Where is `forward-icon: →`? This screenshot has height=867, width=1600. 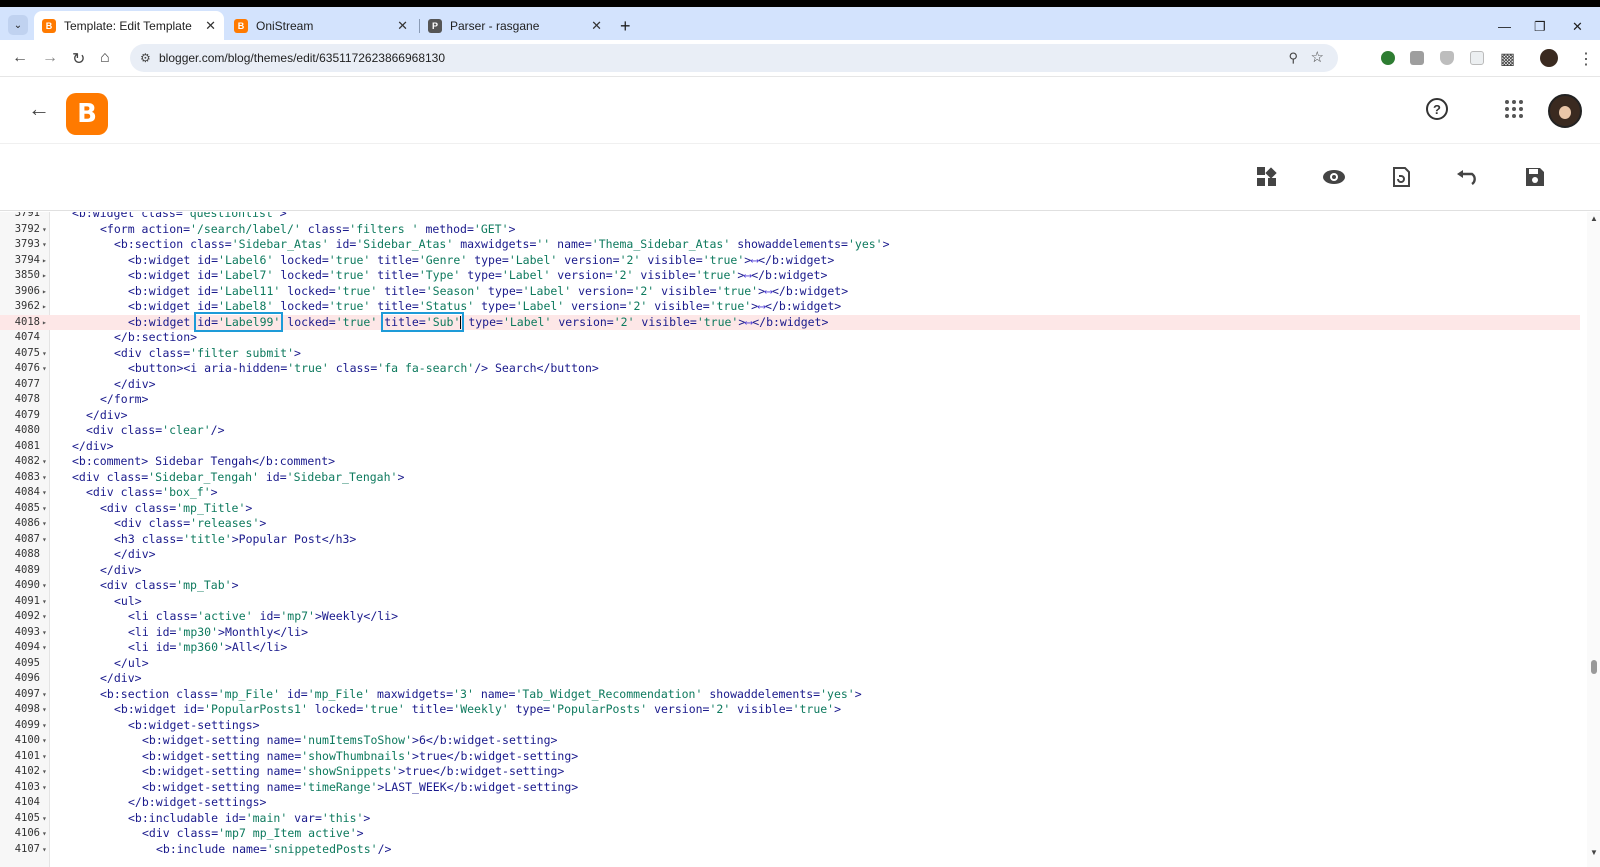 forward-icon: → is located at coordinates (50, 58).